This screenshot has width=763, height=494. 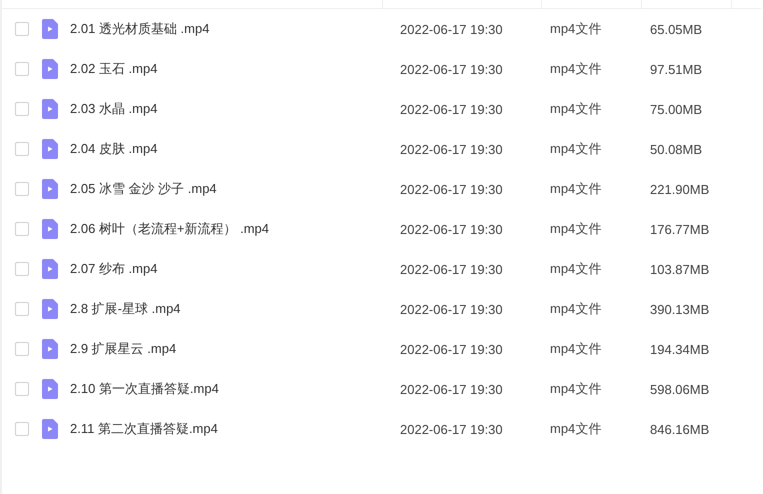 I want to click on file-size: 75.00MB, so click(x=676, y=109).